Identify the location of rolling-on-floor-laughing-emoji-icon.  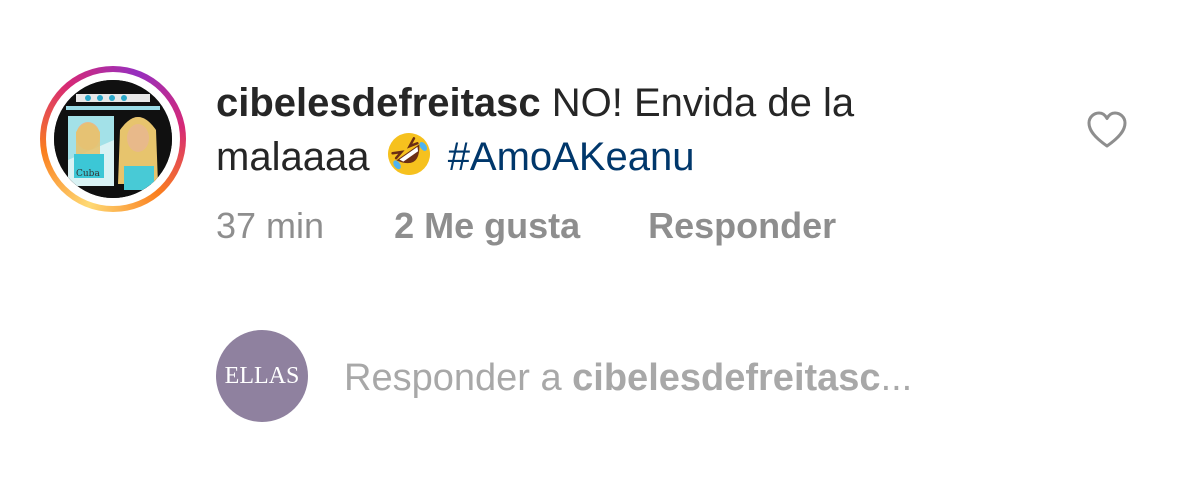
(409, 154).